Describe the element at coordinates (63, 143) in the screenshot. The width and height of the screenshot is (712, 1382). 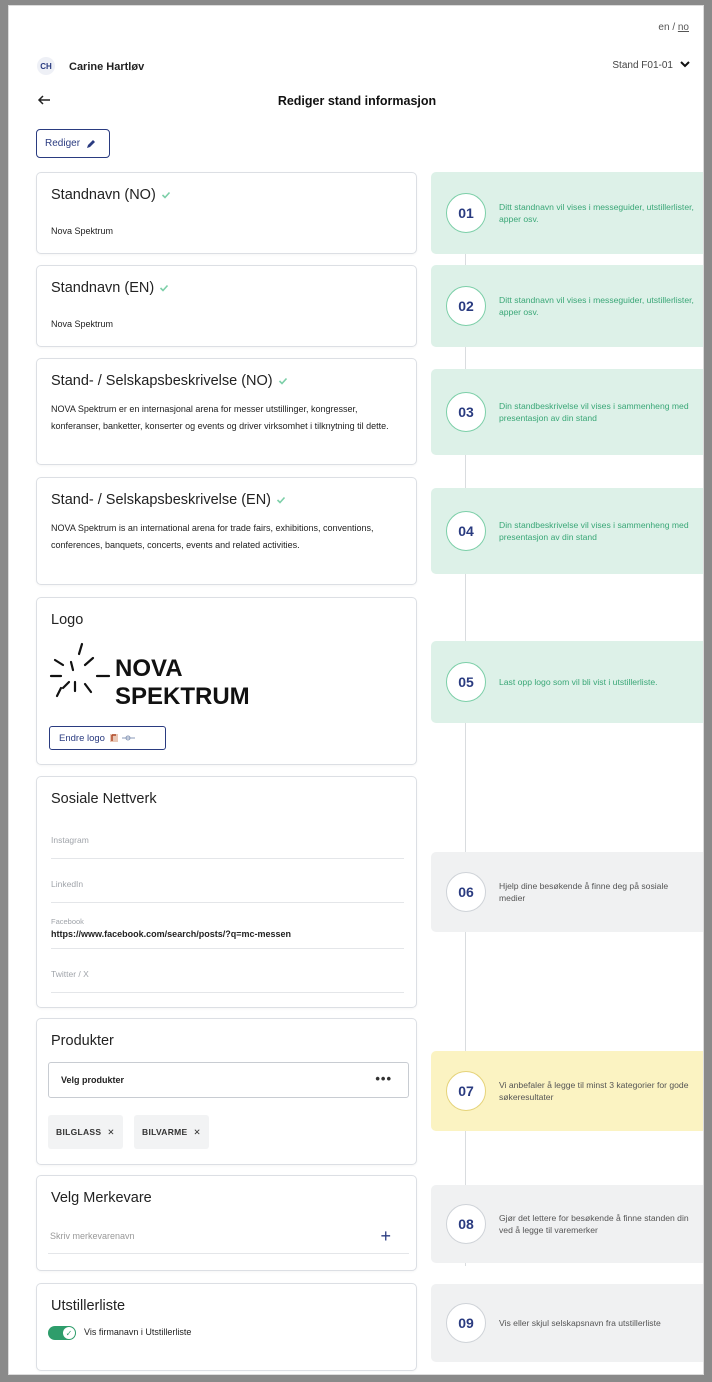
I see `edit-button-label: Rediger` at that location.